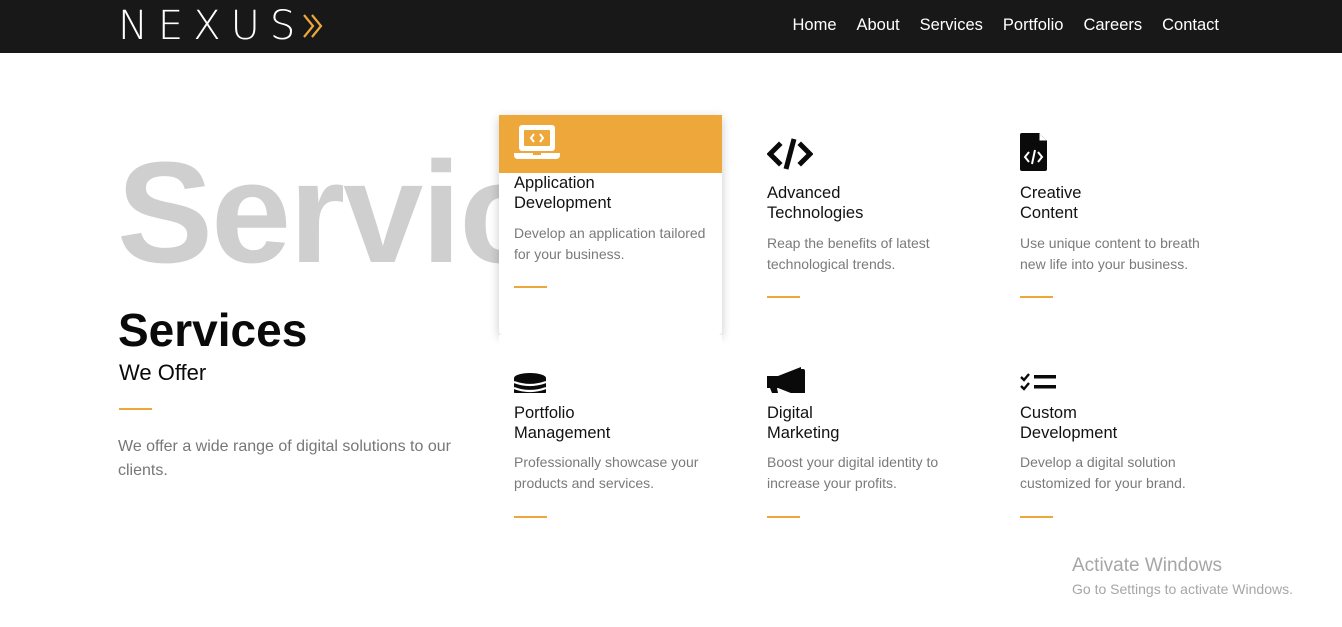  Describe the element at coordinates (212, 26) in the screenshot. I see `brand-name: NEXUS` at that location.